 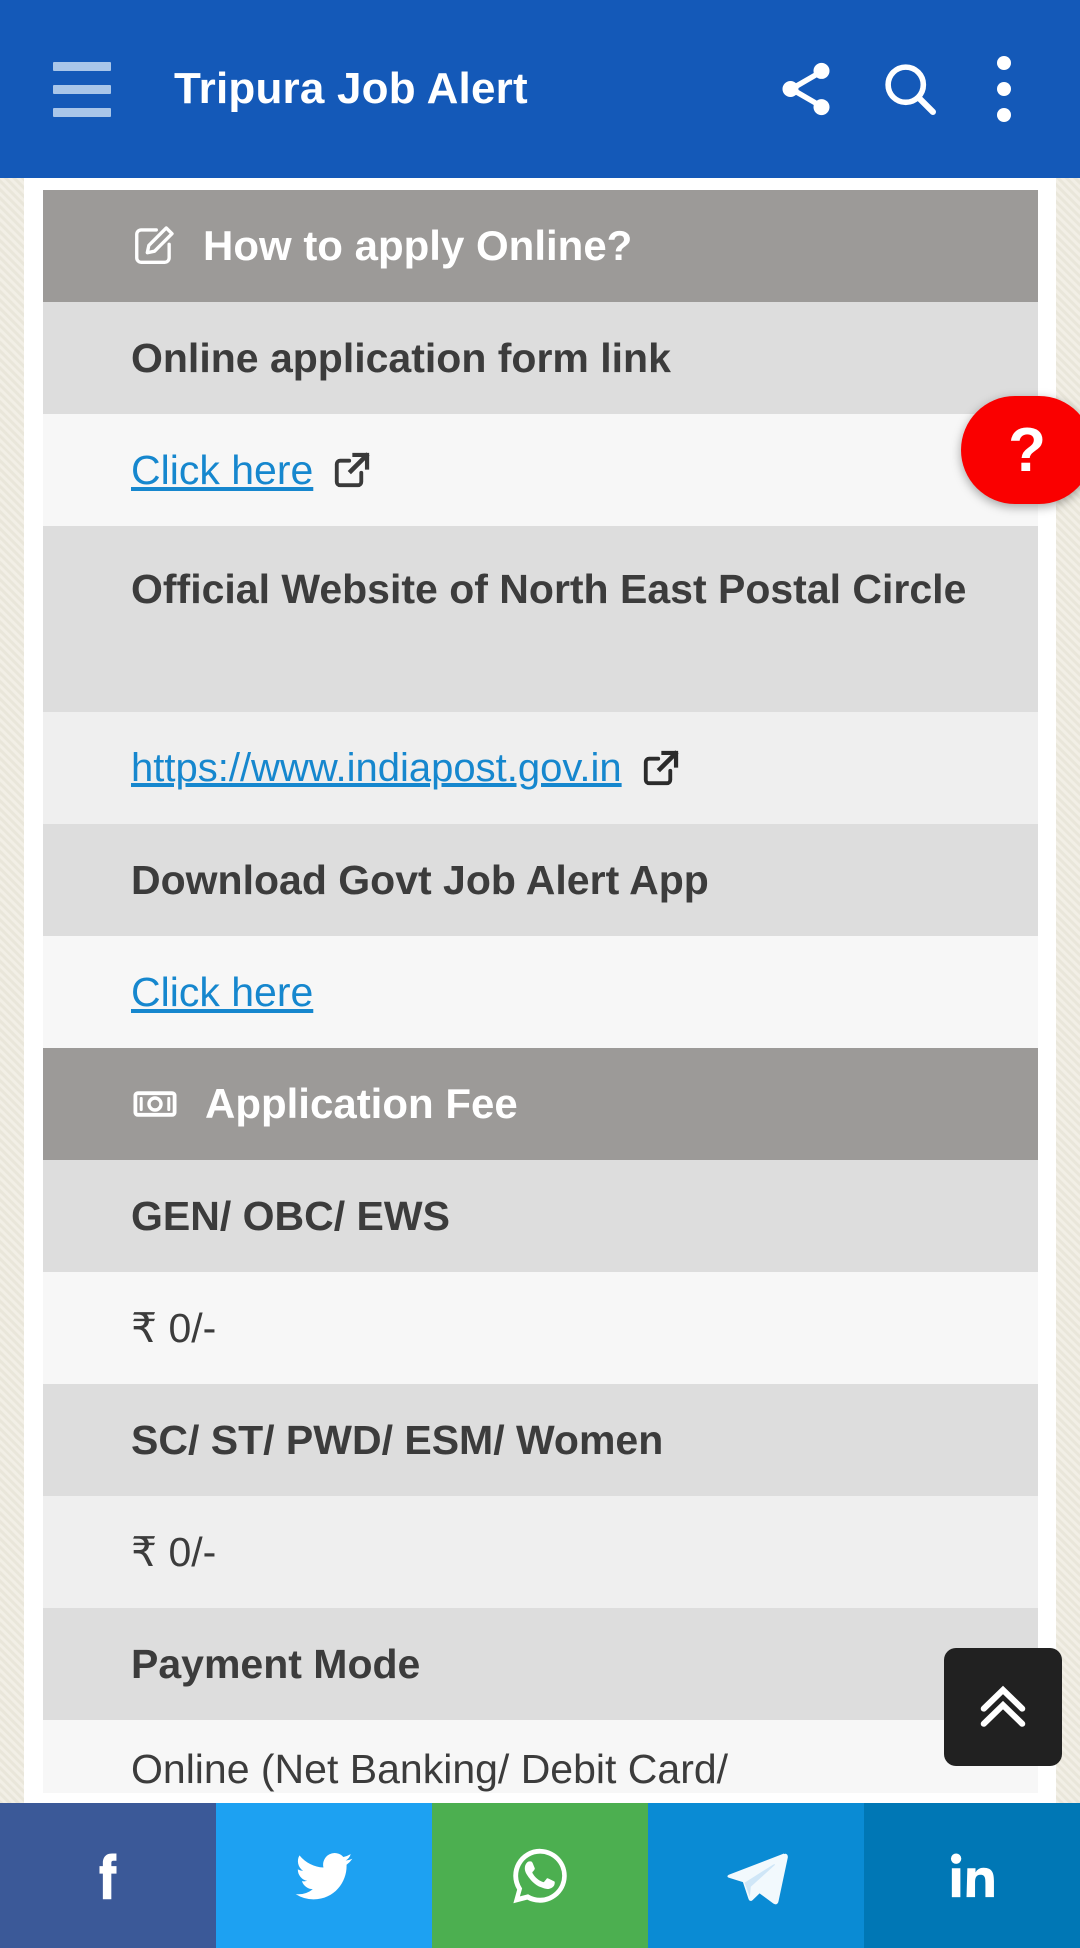 What do you see at coordinates (376, 767) in the screenshot?
I see `link-label: https://www.indiapost.gov.in` at bounding box center [376, 767].